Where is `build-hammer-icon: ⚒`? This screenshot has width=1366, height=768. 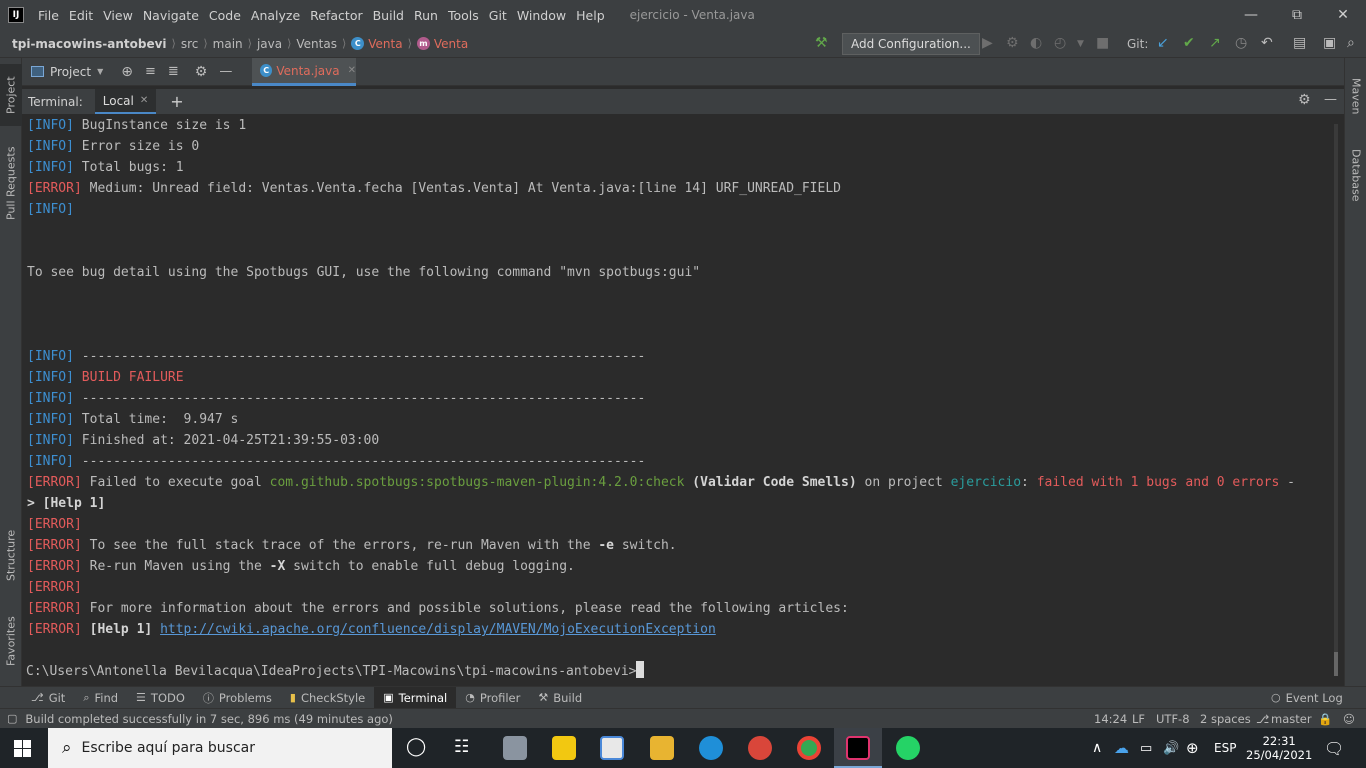
build-hammer-icon: ⚒ is located at coordinates (821, 43).